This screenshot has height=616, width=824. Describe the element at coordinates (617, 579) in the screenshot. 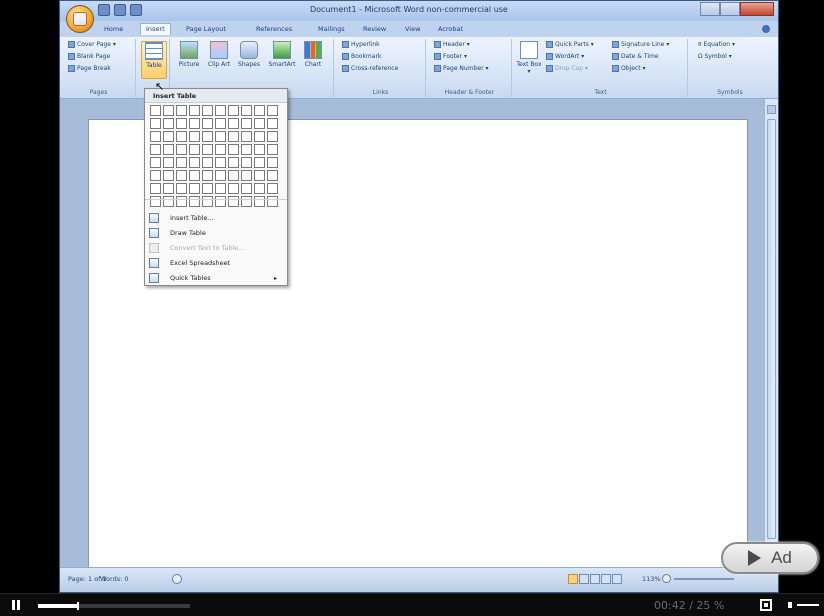

I see `draft-icon` at that location.